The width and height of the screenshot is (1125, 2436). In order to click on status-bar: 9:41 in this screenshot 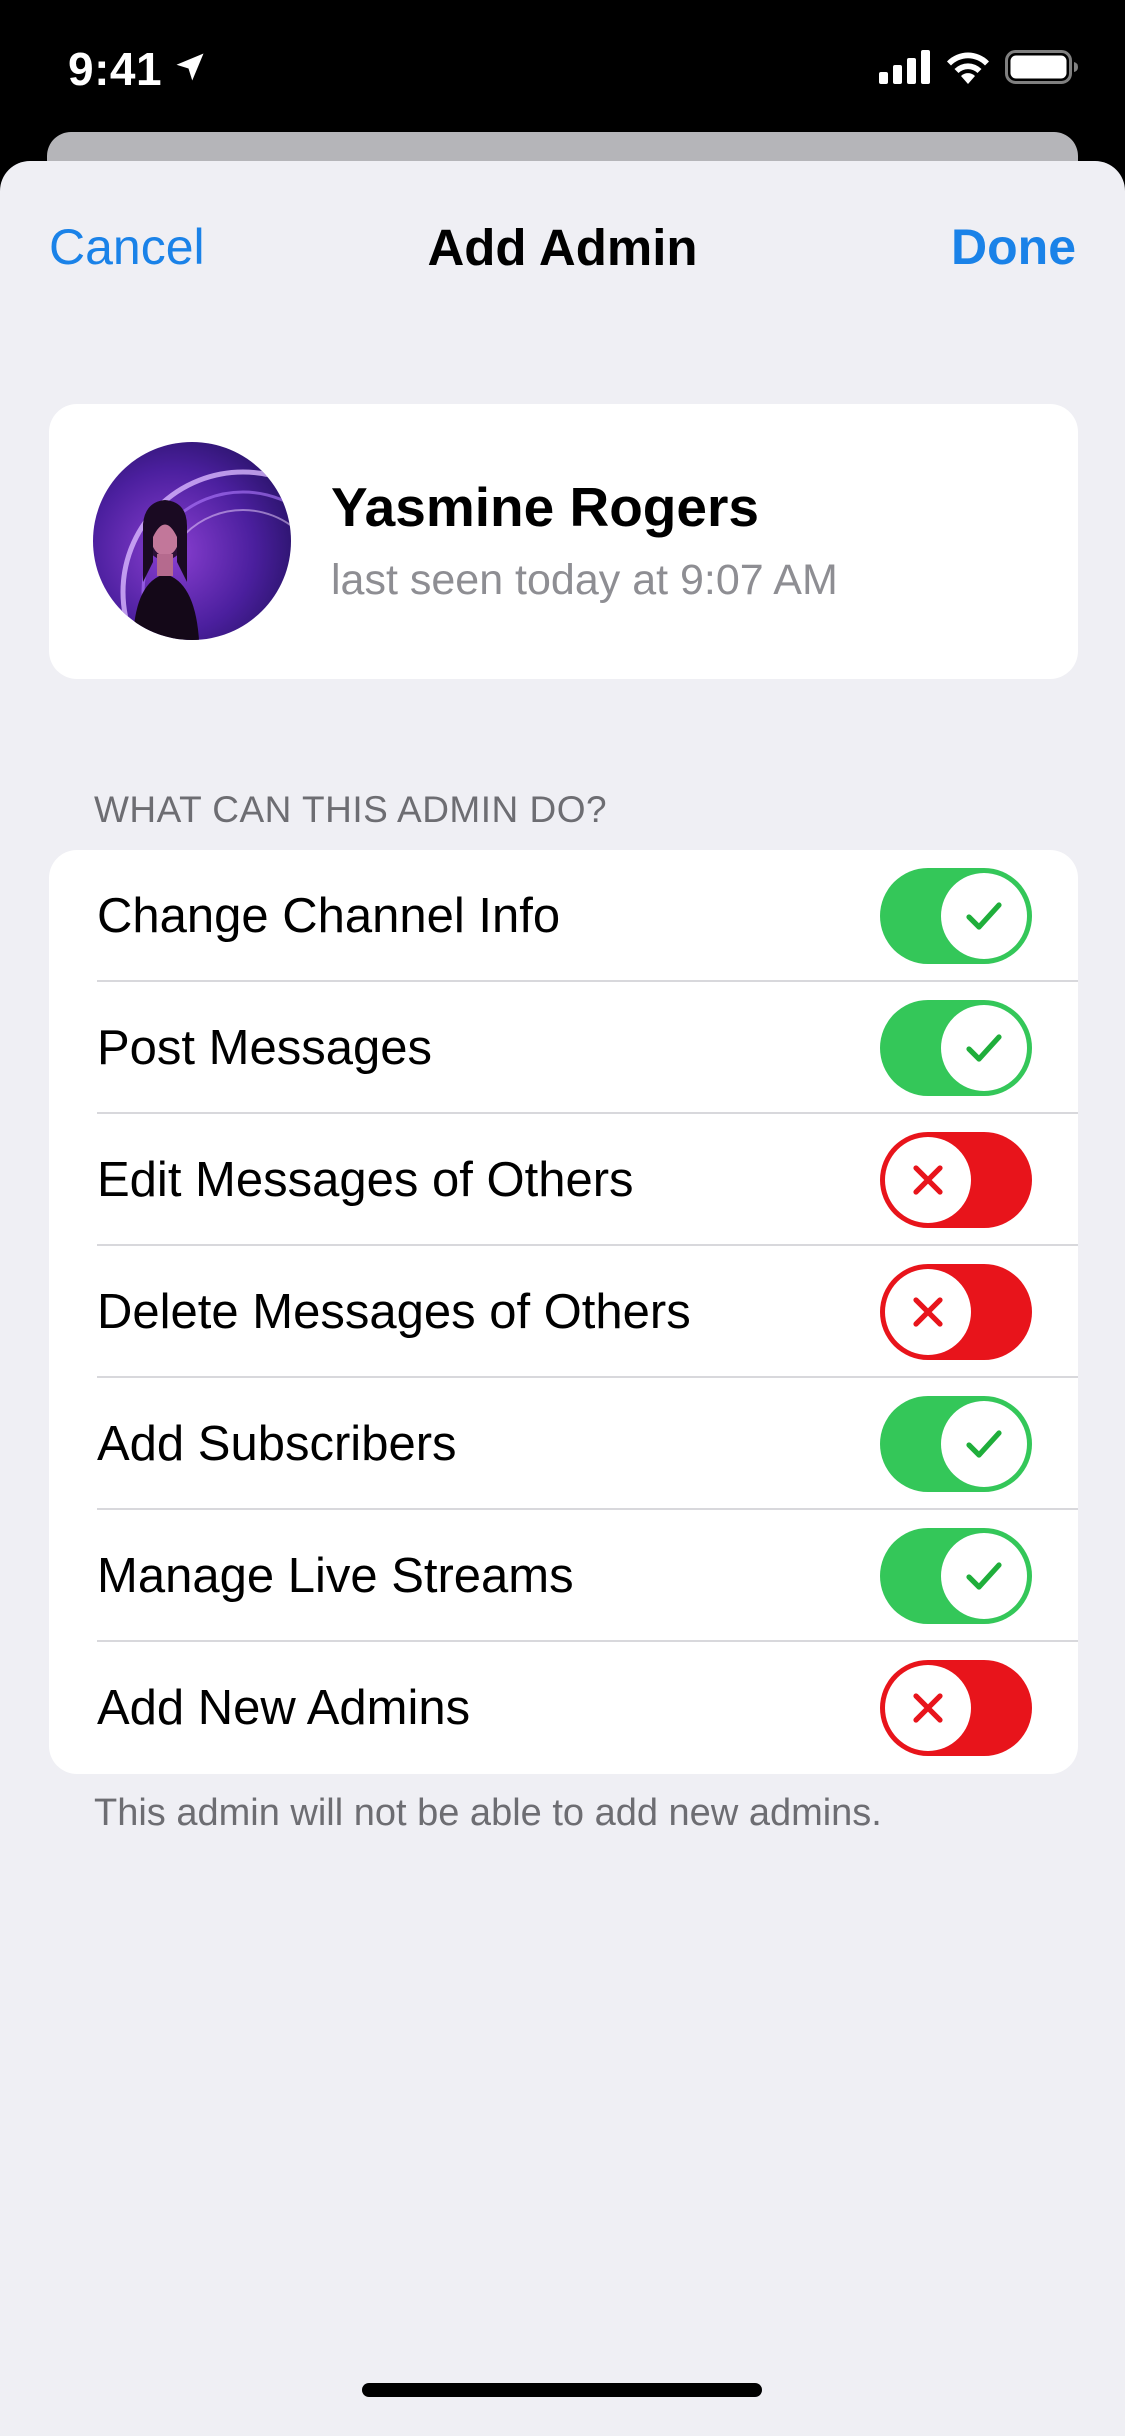, I will do `click(562, 66)`.